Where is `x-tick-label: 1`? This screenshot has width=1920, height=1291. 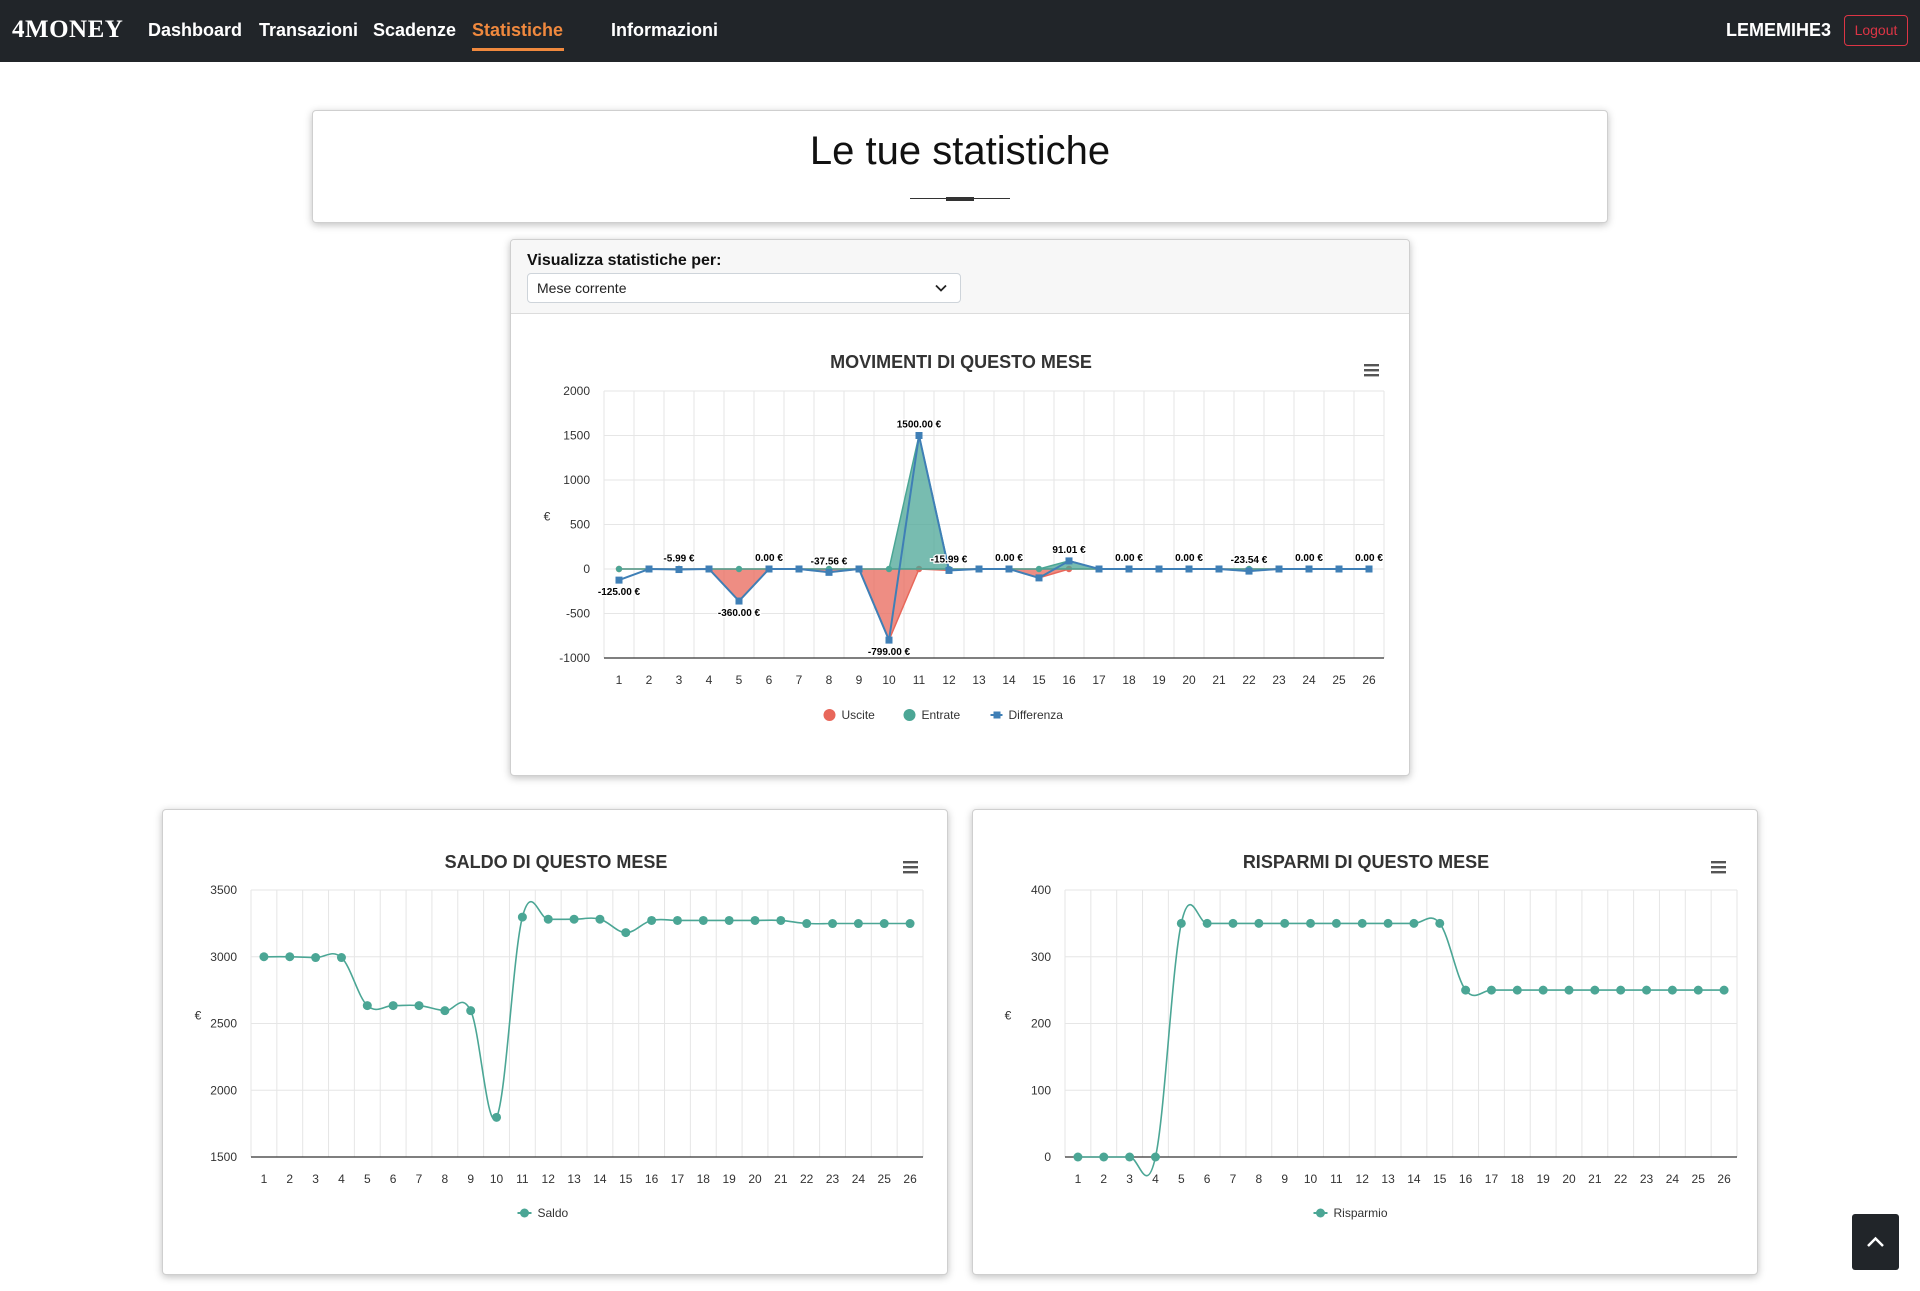 x-tick-label: 1 is located at coordinates (264, 1179).